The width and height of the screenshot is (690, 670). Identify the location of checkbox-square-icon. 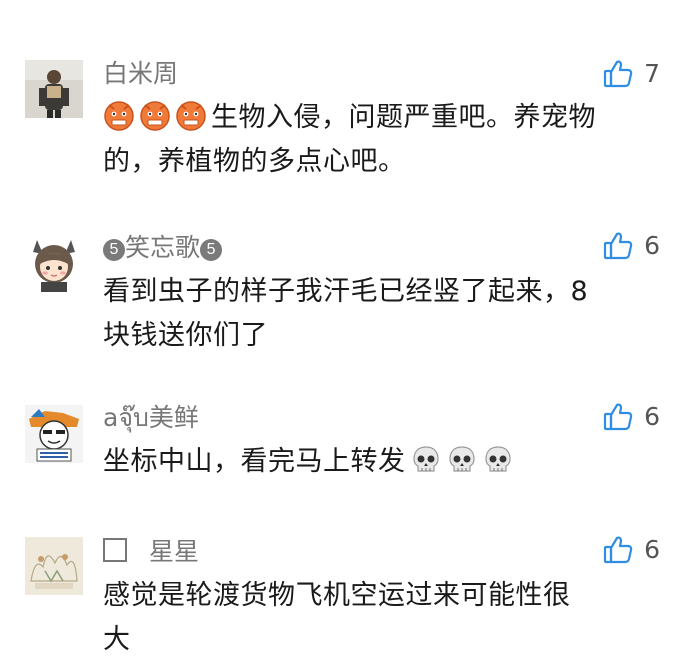
(115, 550).